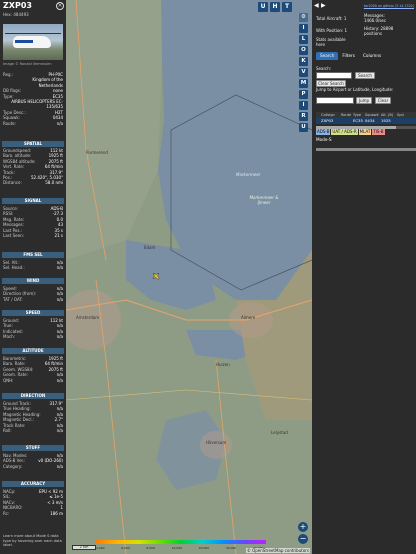 The height and width of the screenshot is (554, 416). I want to click on legend-tick: 6,000, so click(125, 548).